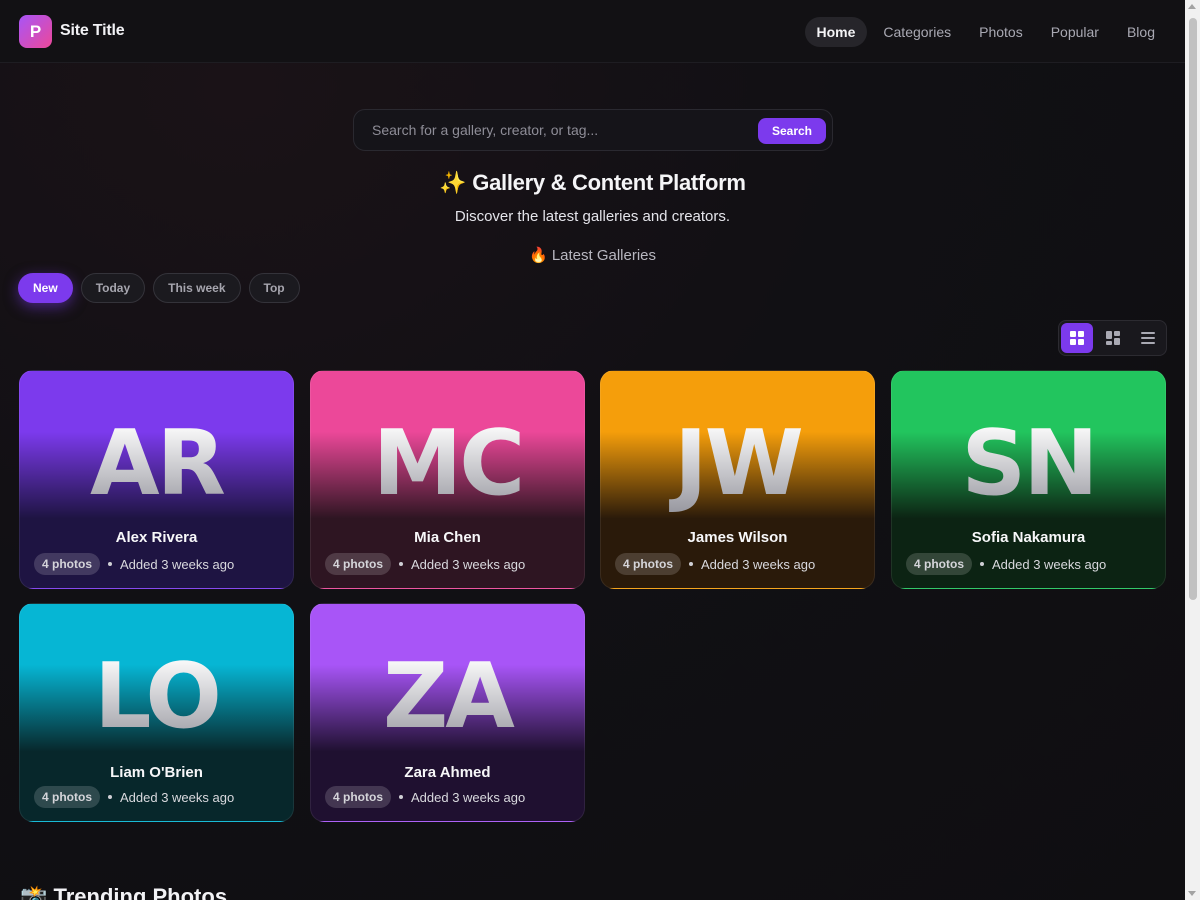 The width and height of the screenshot is (1200, 900). Describe the element at coordinates (447, 463) in the screenshot. I see `card-initials: MC` at that location.